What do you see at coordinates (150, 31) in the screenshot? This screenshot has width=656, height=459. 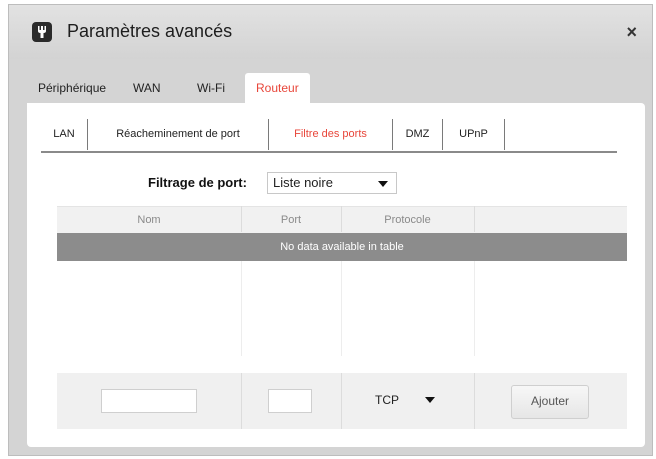 I see `dialog-title: Paramètres avancés` at bounding box center [150, 31].